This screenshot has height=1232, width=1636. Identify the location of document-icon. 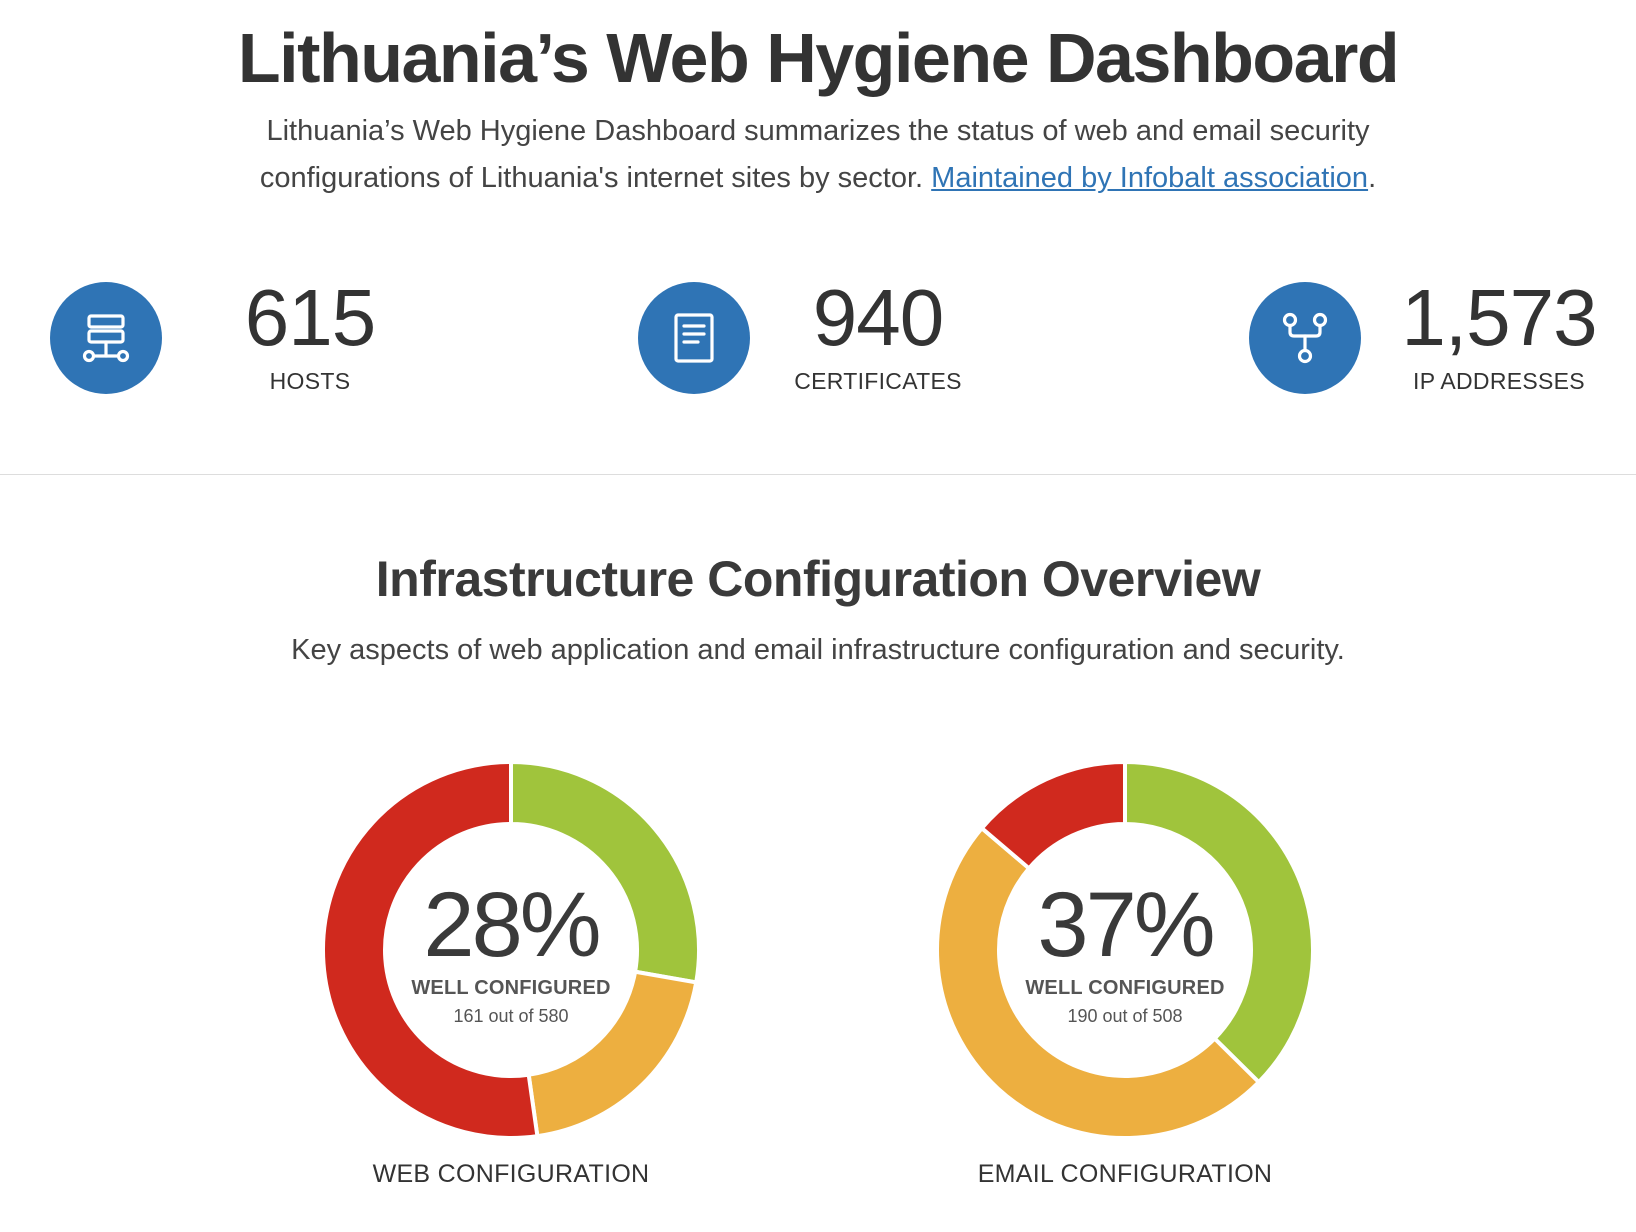
(694, 338).